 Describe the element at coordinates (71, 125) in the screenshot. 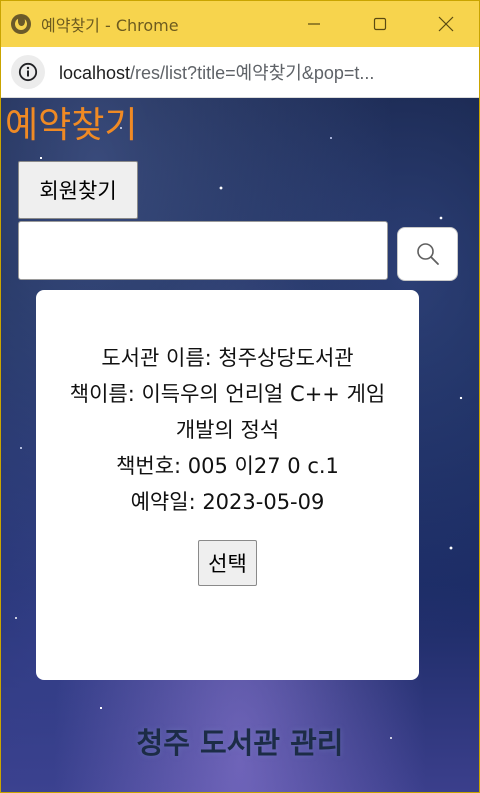

I see `page-title: 예약찾기` at that location.